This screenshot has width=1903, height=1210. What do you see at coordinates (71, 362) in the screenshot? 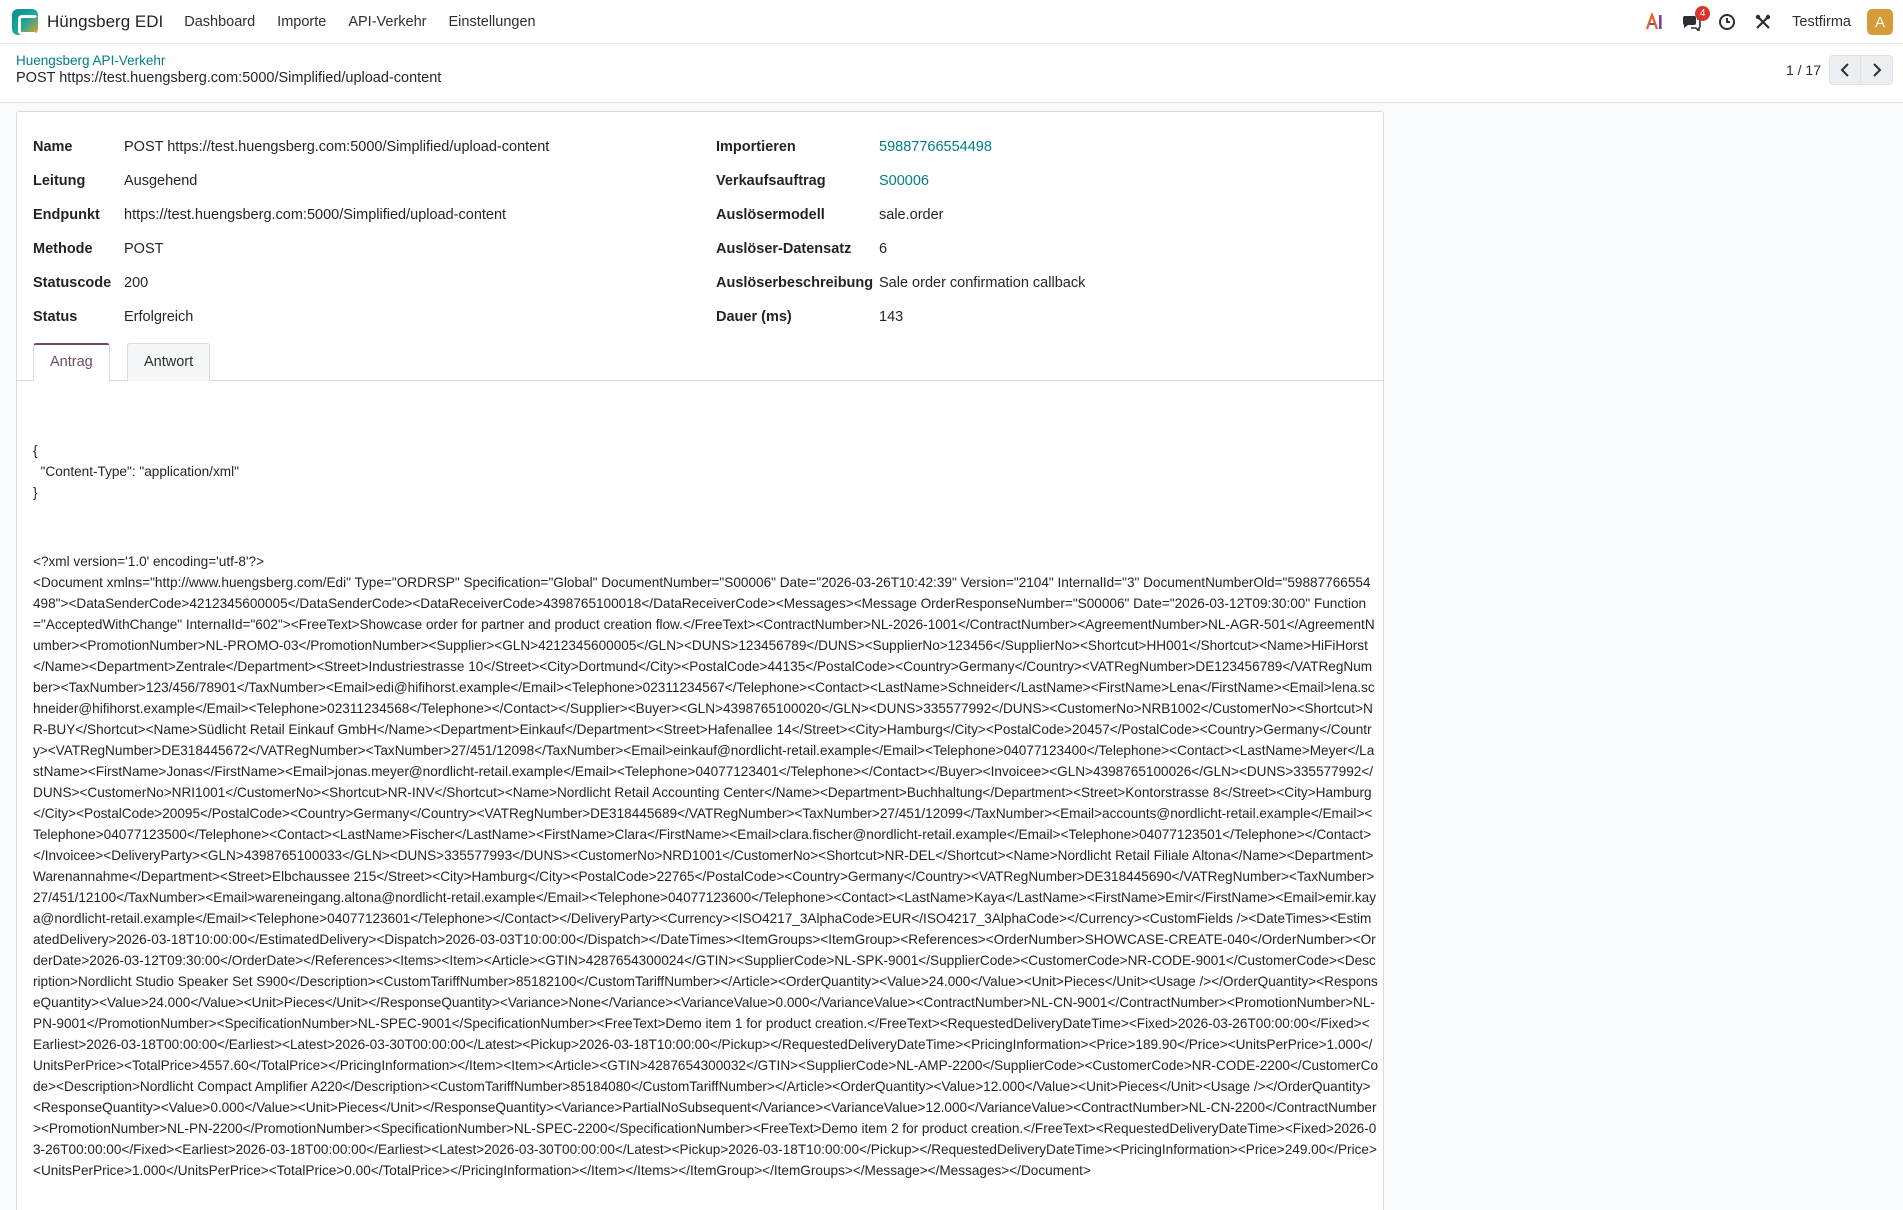
I see `tab-antrag: Antrag` at bounding box center [71, 362].